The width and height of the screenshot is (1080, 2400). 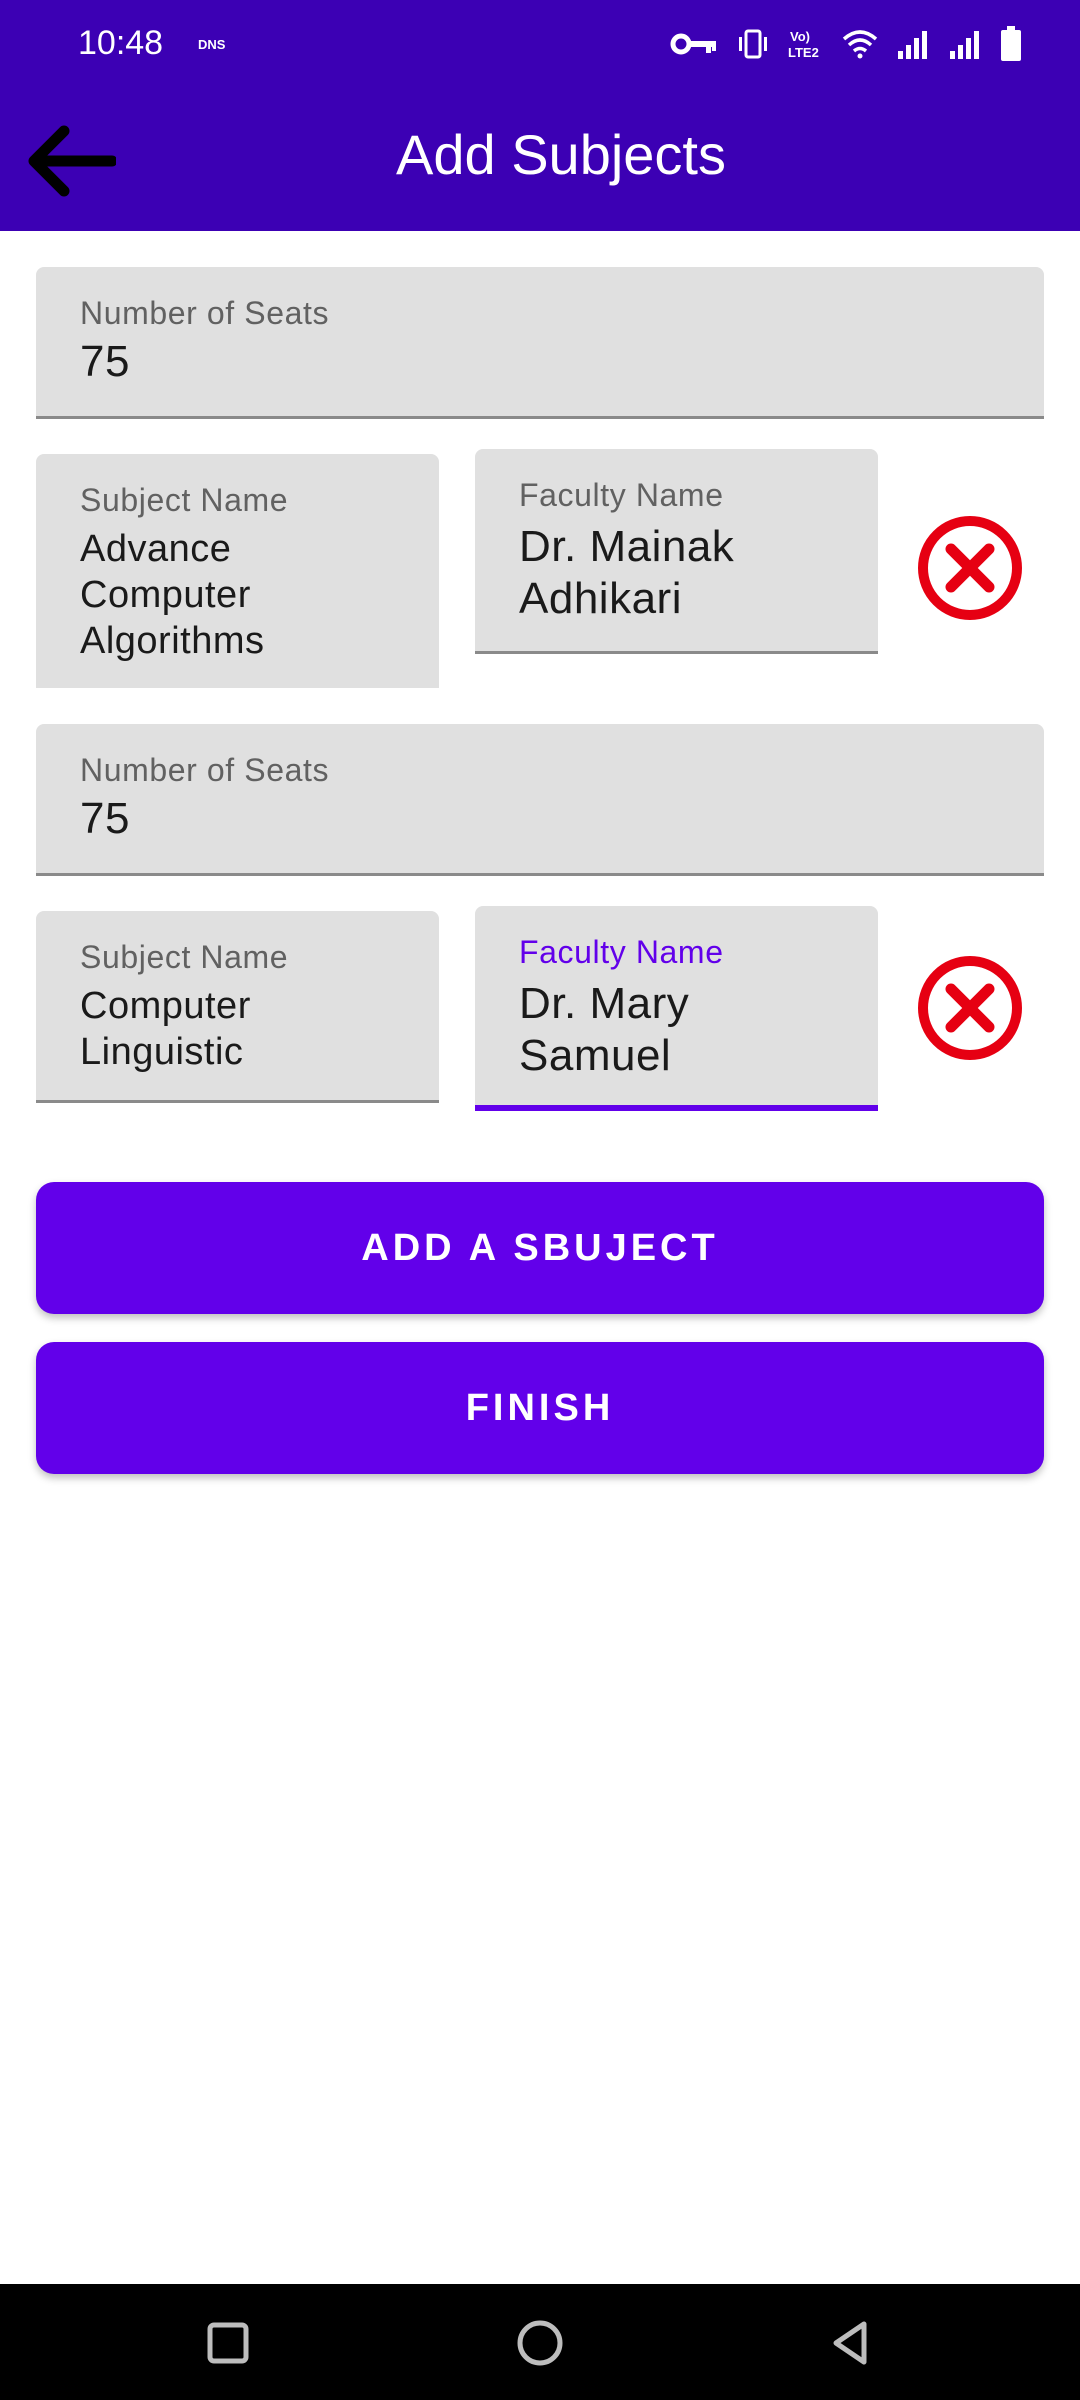 What do you see at coordinates (693, 44) in the screenshot?
I see `vpn-key-icon` at bounding box center [693, 44].